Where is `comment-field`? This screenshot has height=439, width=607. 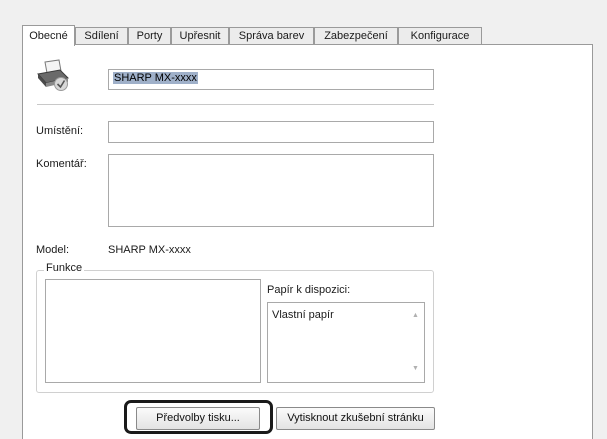 comment-field is located at coordinates (271, 190).